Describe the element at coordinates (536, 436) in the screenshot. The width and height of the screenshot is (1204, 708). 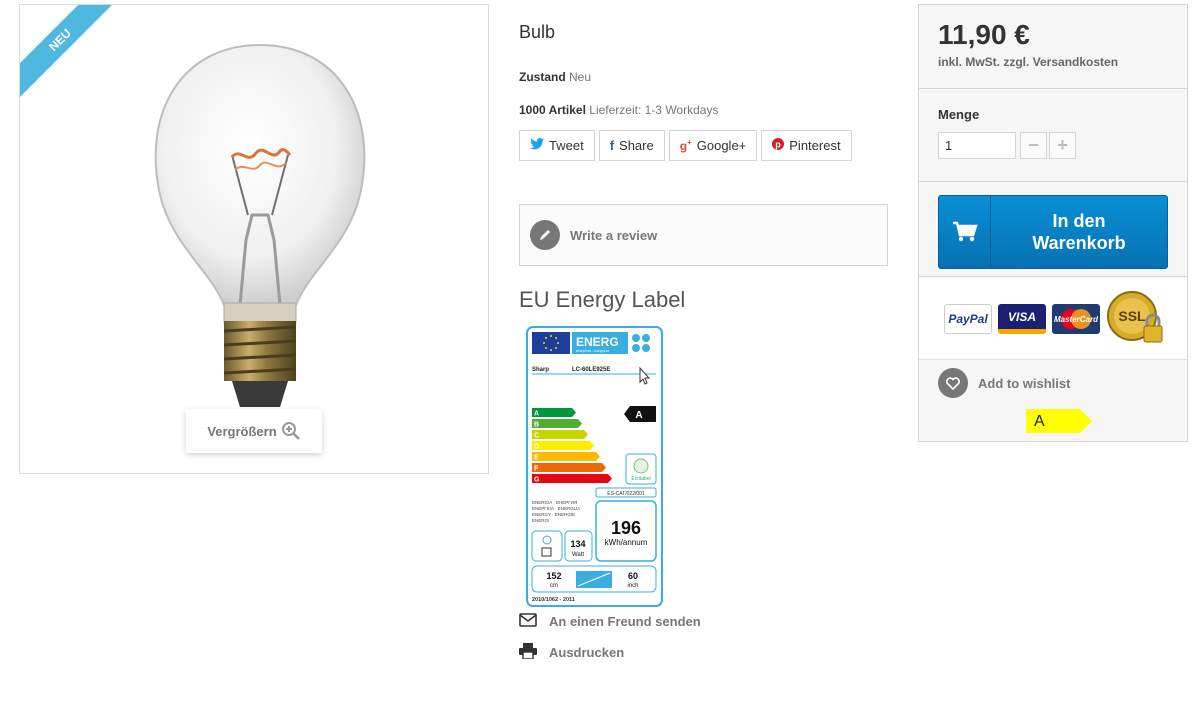
I see `energy-class-letter-c: C` at that location.